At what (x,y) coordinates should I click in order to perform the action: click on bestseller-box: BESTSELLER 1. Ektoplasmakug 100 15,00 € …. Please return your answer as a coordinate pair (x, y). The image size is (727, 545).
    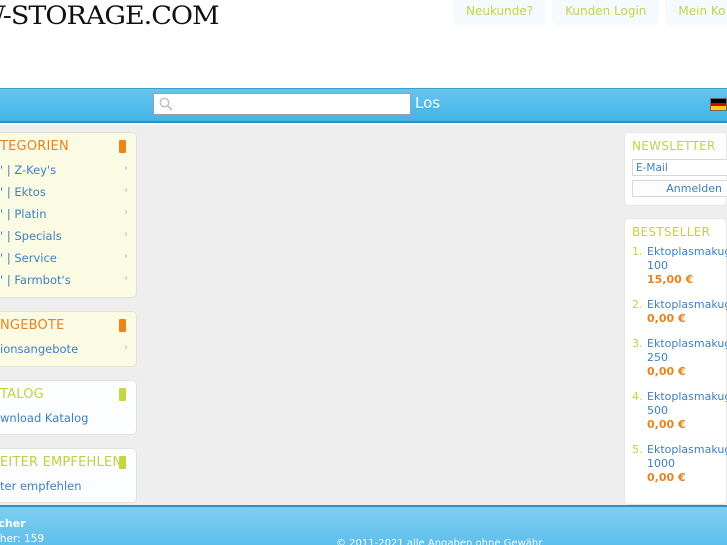
    Looking at the image, I should click on (675, 361).